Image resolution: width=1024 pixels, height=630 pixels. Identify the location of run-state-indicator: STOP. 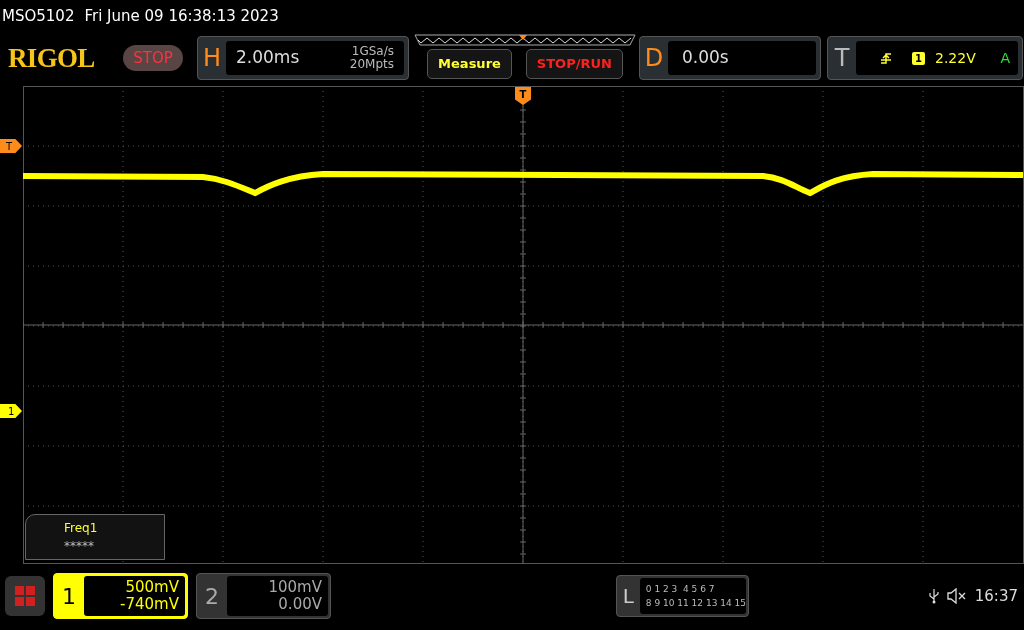
(153, 58).